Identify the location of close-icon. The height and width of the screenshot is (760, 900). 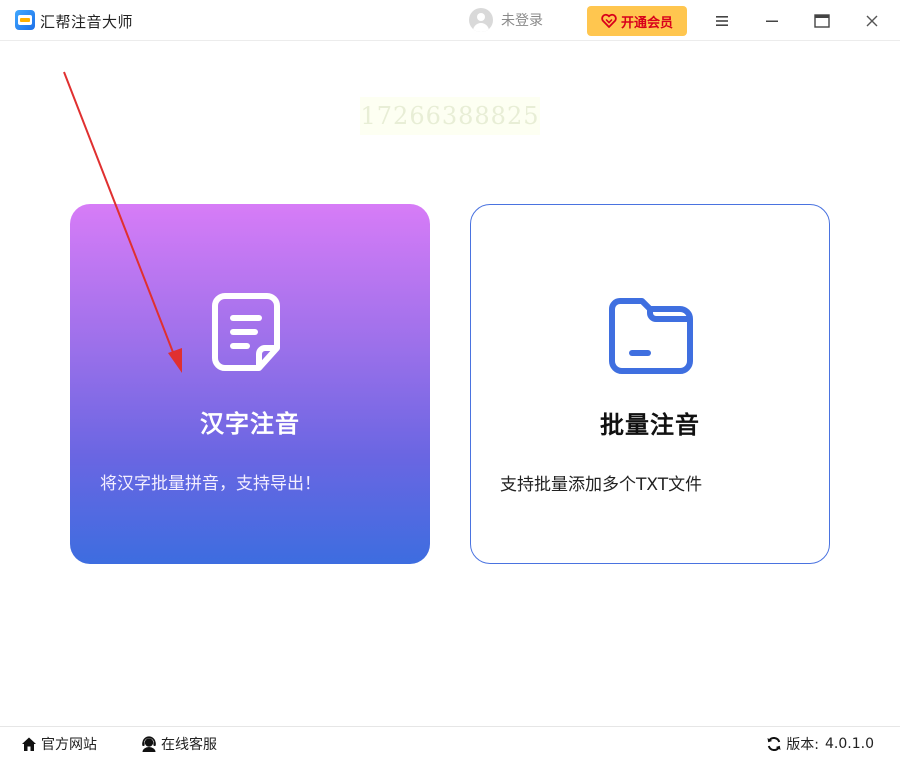
(872, 21).